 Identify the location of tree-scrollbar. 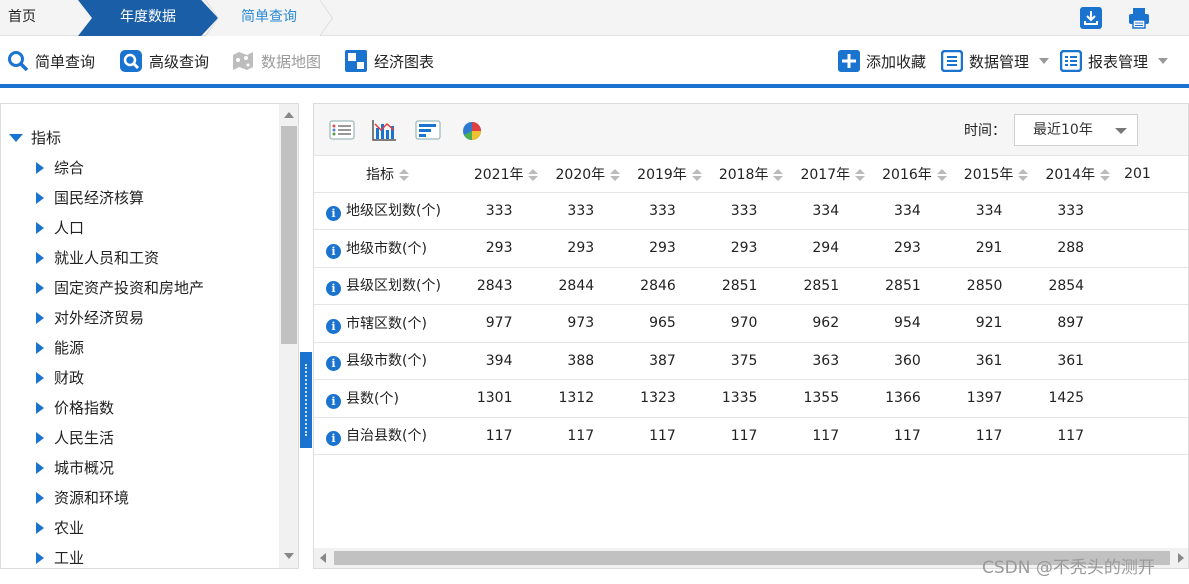
(288, 336).